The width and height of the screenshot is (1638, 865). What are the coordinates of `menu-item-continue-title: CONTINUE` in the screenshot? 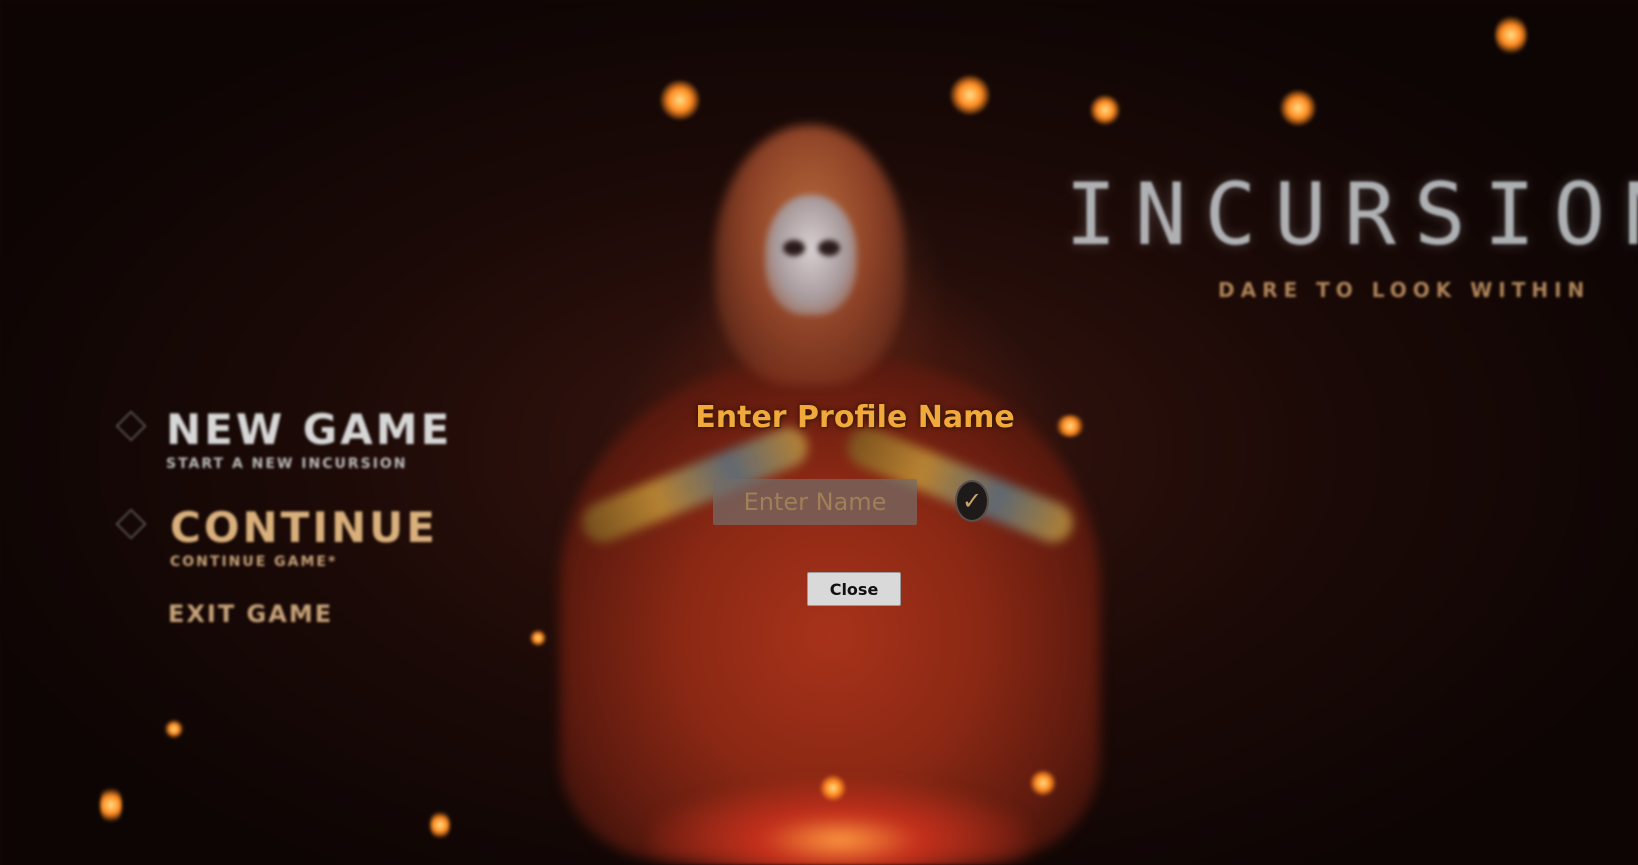 It's located at (304, 527).